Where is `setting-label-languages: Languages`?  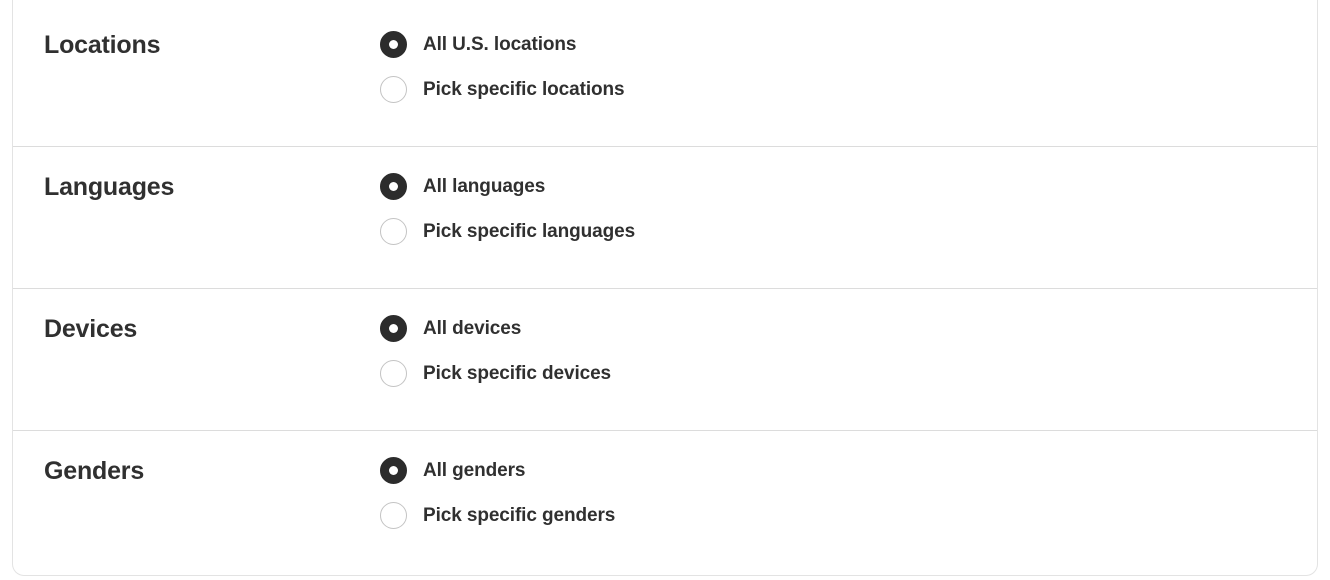 setting-label-languages: Languages is located at coordinates (109, 187).